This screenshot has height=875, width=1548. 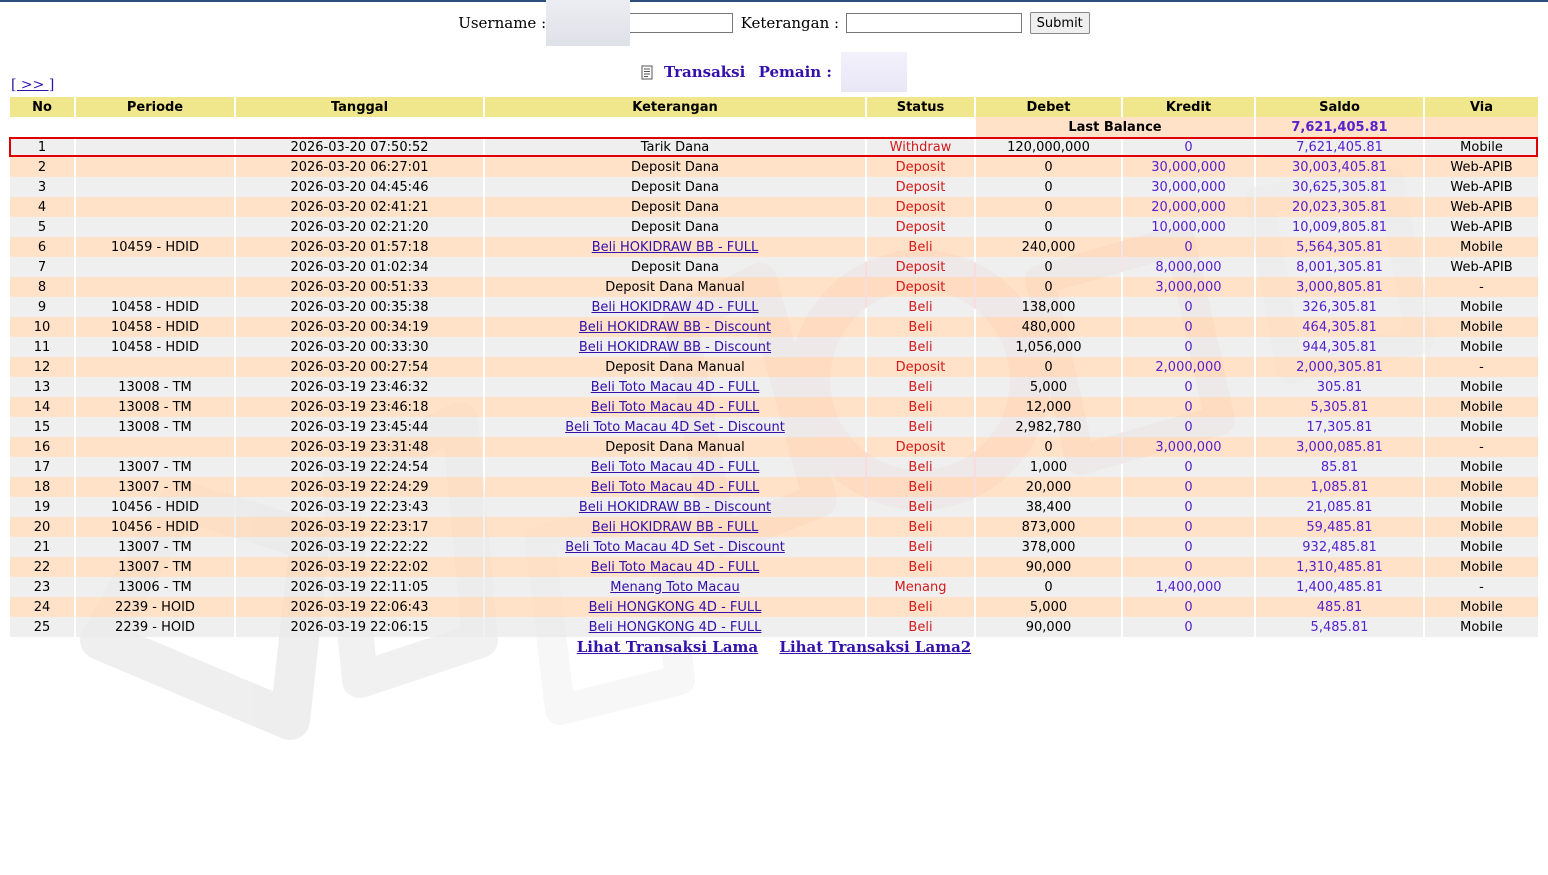 I want to click on cell-tanggal: 2026-03-20 00:33:30, so click(x=359, y=347).